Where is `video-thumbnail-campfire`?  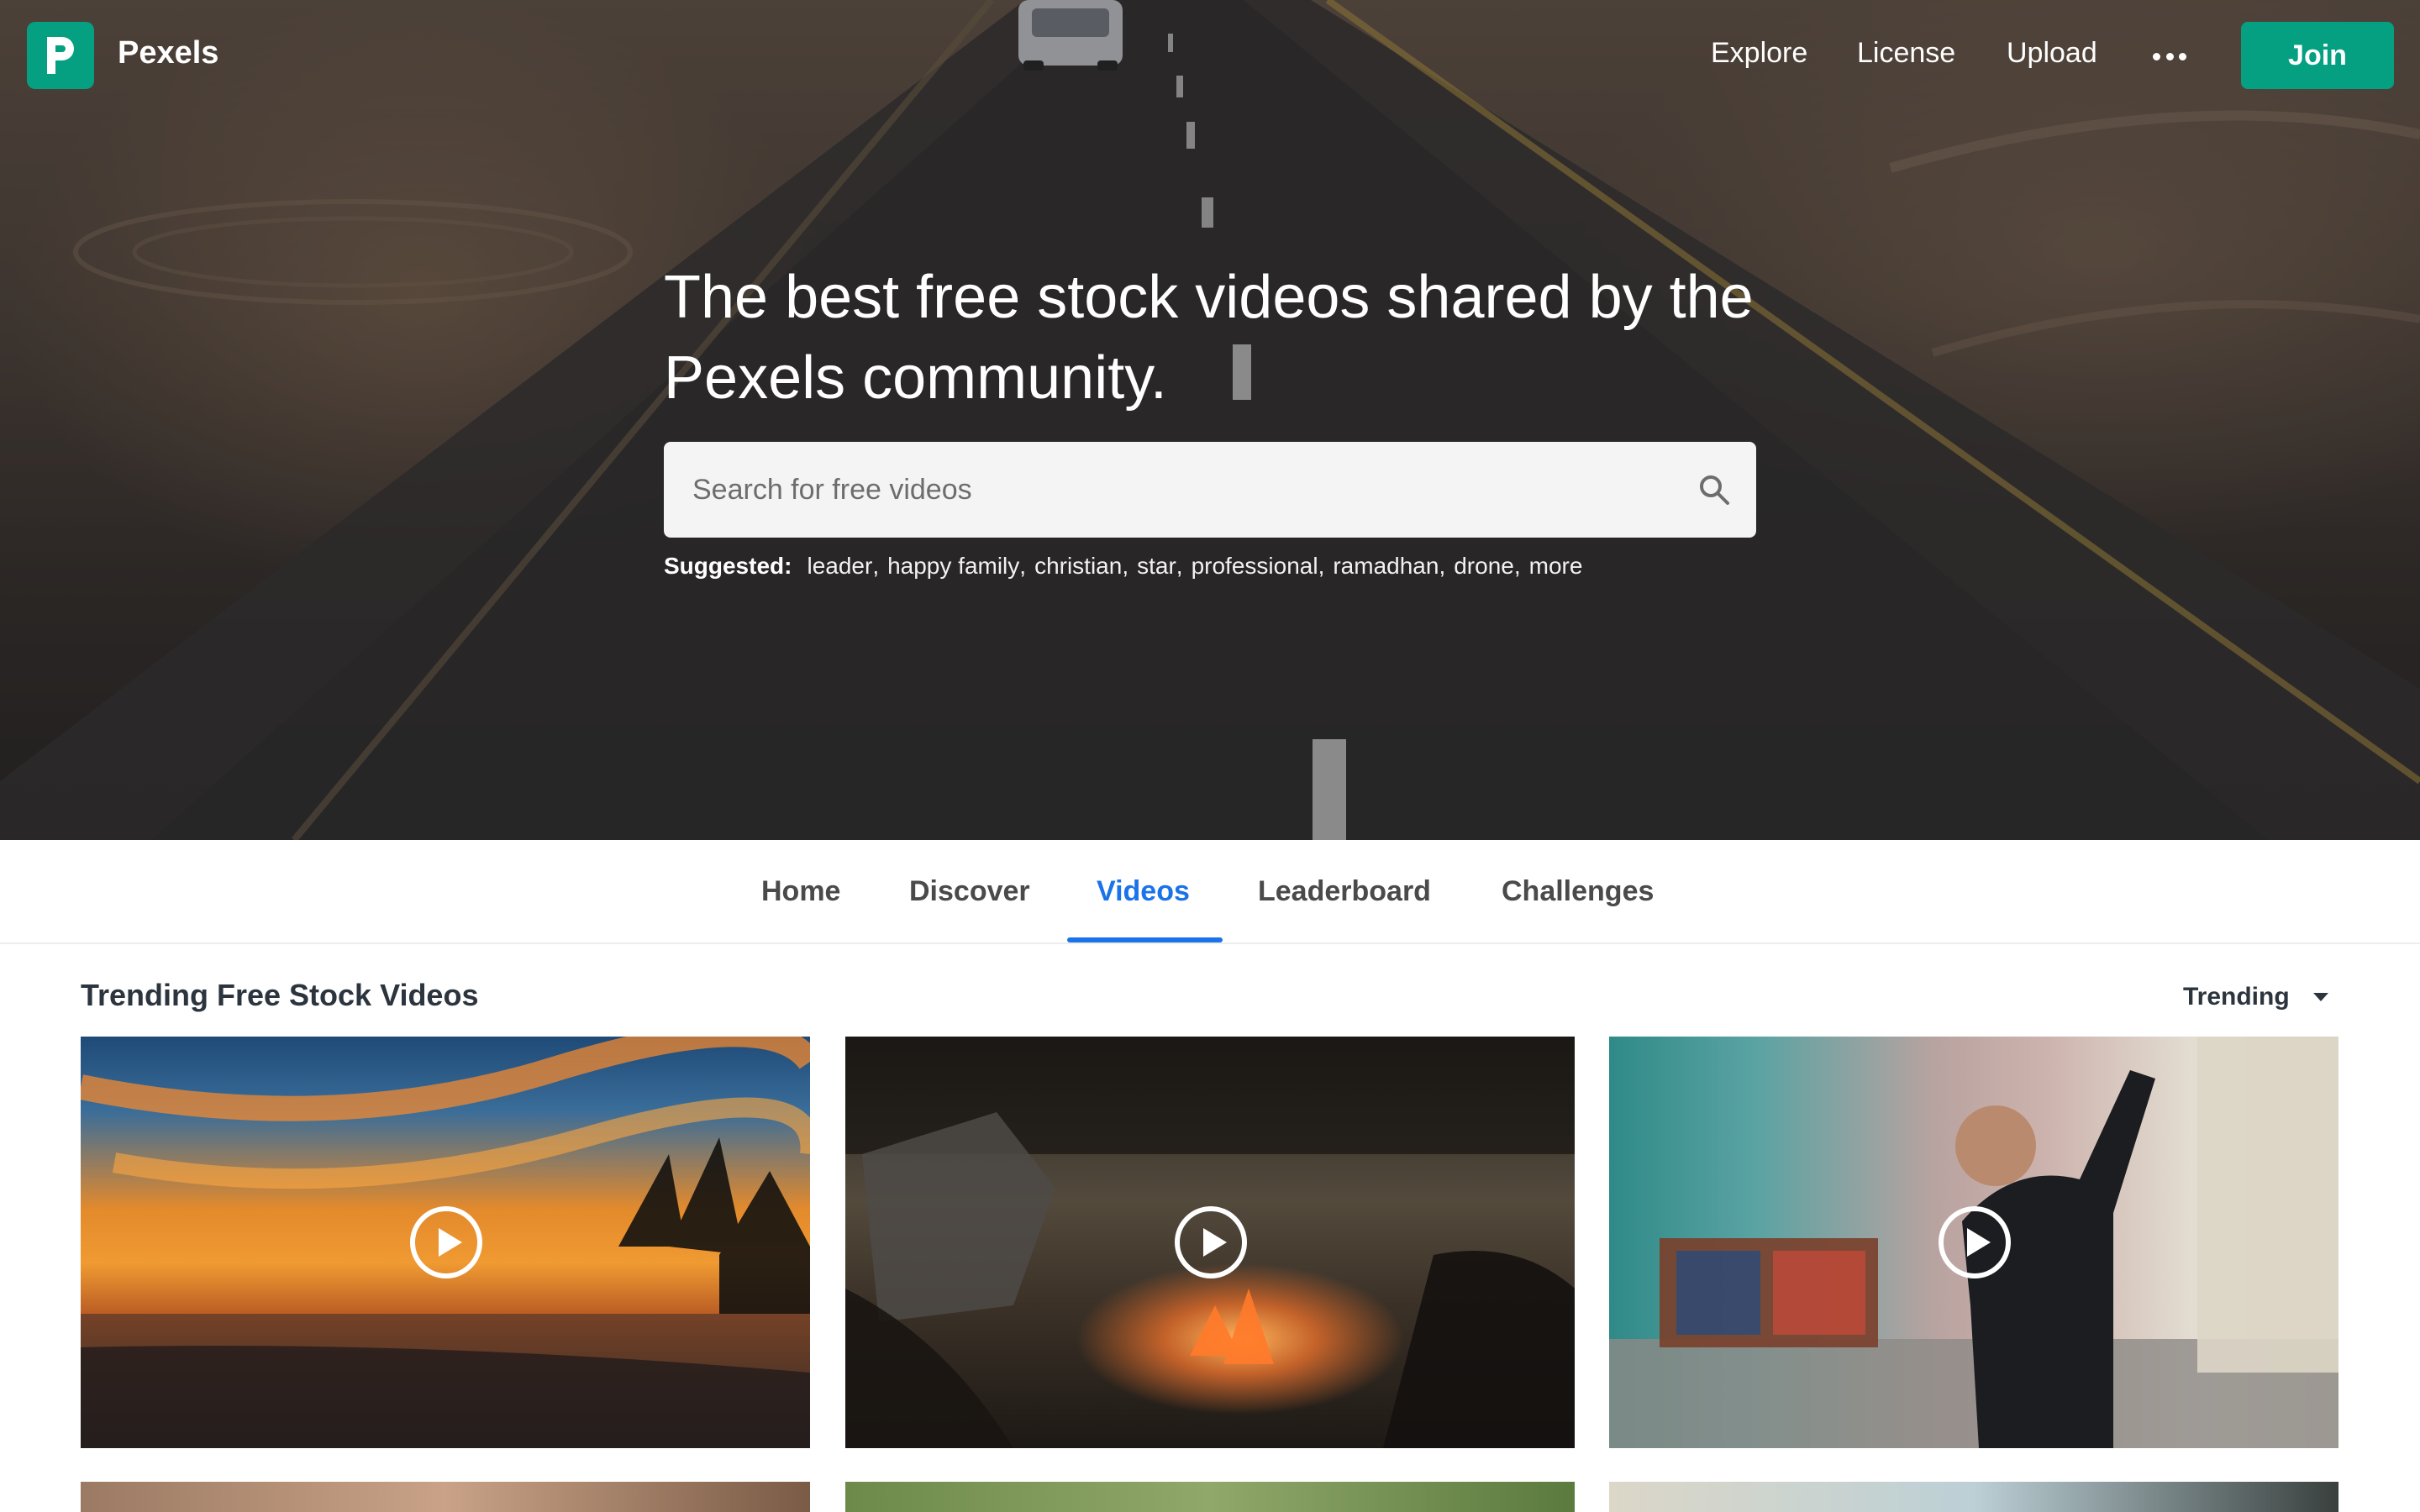
video-thumbnail-campfire is located at coordinates (1210, 1242).